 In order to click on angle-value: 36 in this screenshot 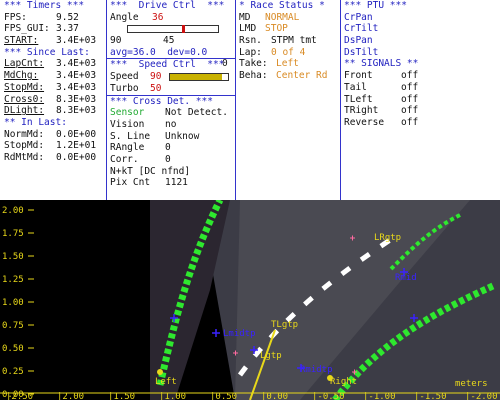, I will do `click(158, 17)`.